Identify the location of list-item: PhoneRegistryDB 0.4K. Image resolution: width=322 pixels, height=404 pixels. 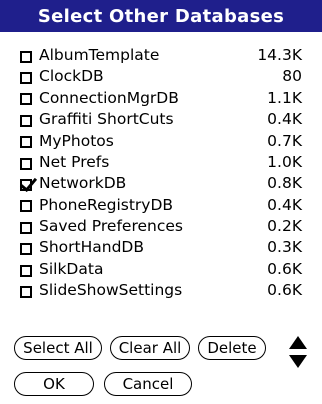
(161, 205).